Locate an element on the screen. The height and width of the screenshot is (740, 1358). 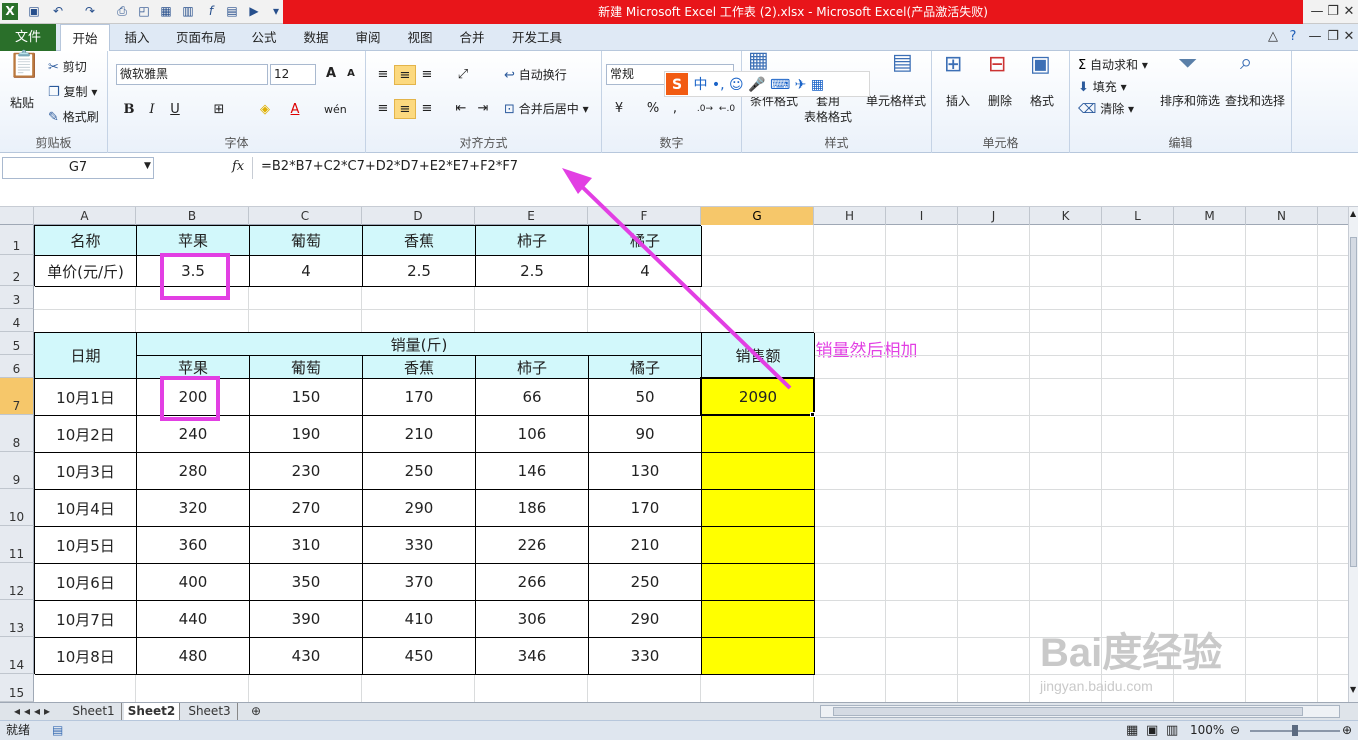
page-break-view-icon: ▥ is located at coordinates (1172, 730).